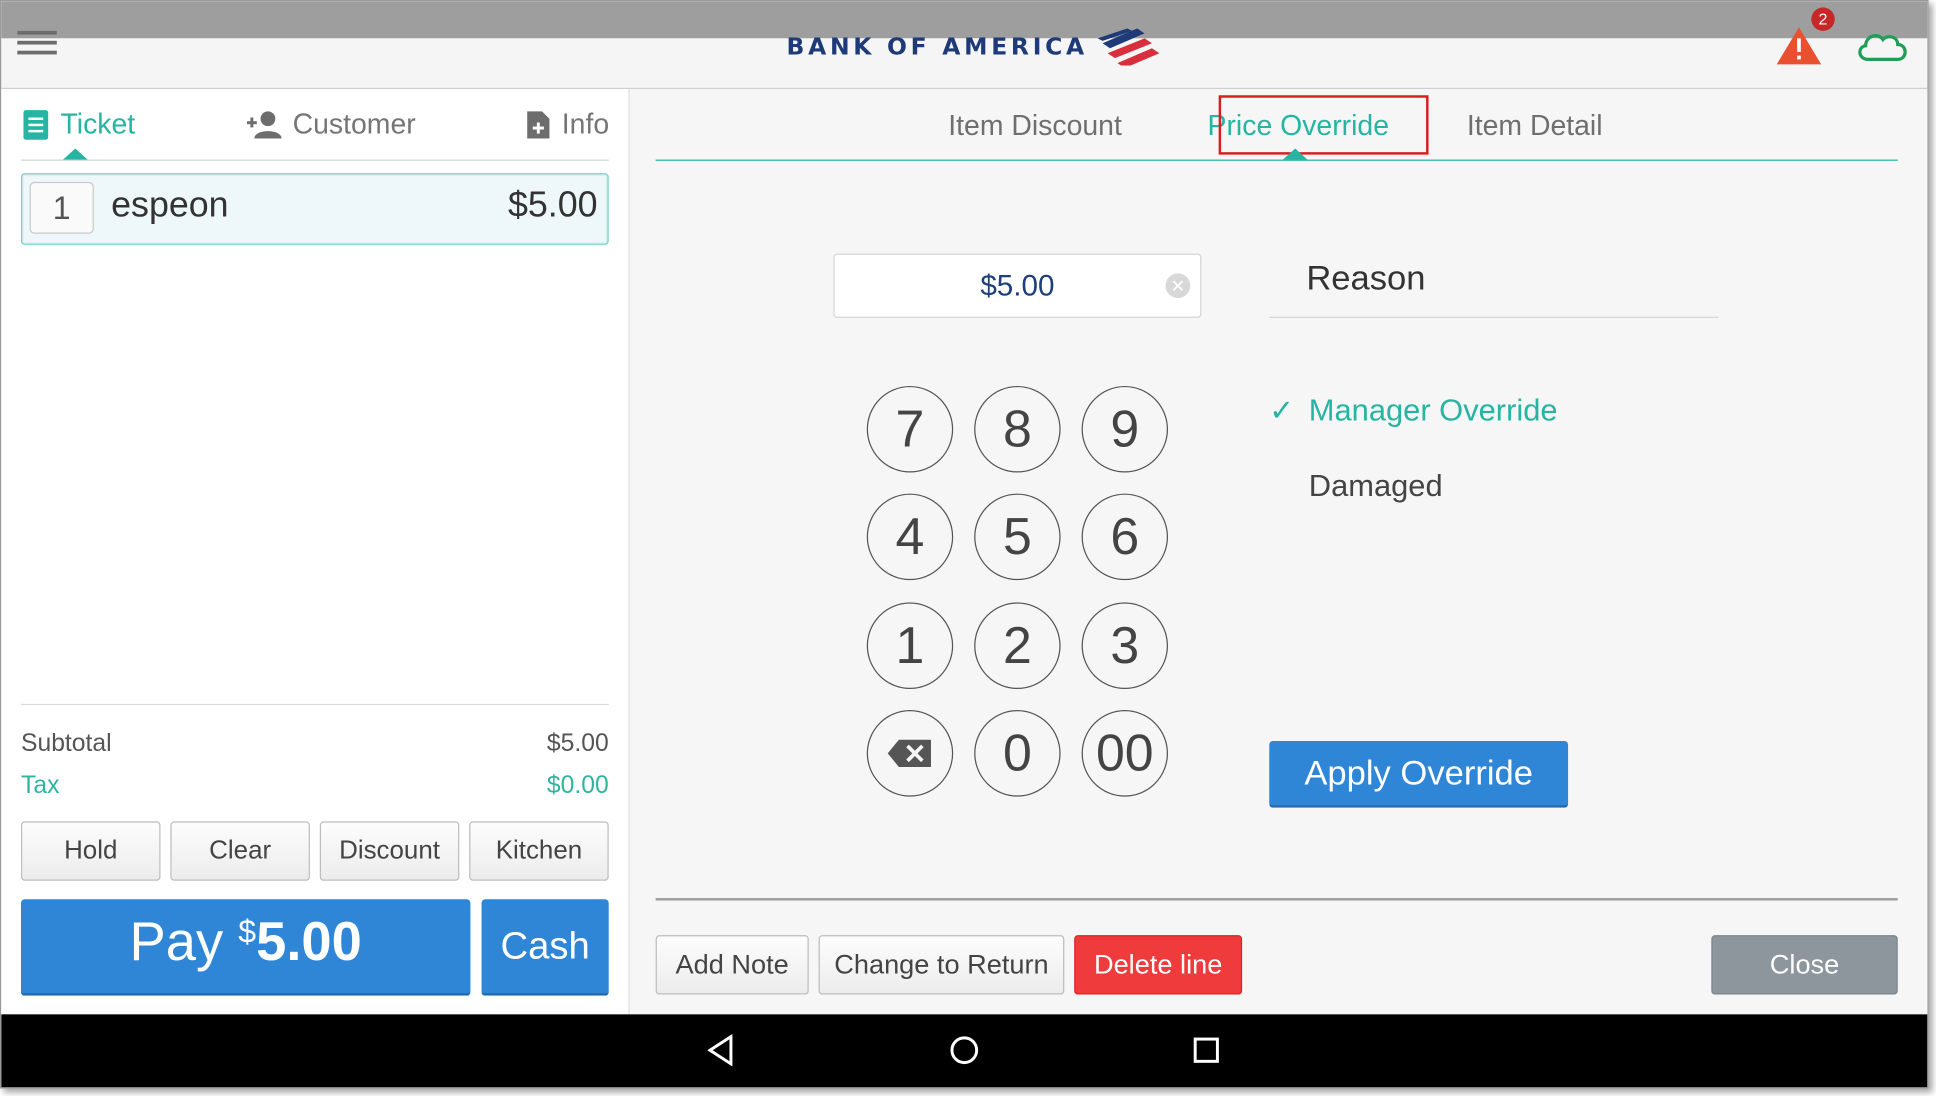  Describe the element at coordinates (170, 205) in the screenshot. I see `item-name: espeon` at that location.